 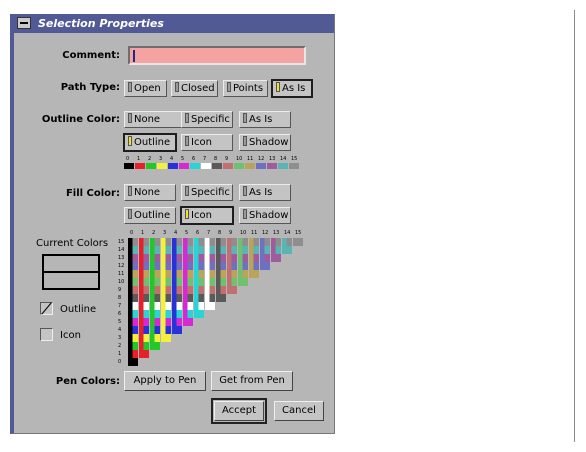 I want to click on outline-checkbox, so click(x=46, y=308).